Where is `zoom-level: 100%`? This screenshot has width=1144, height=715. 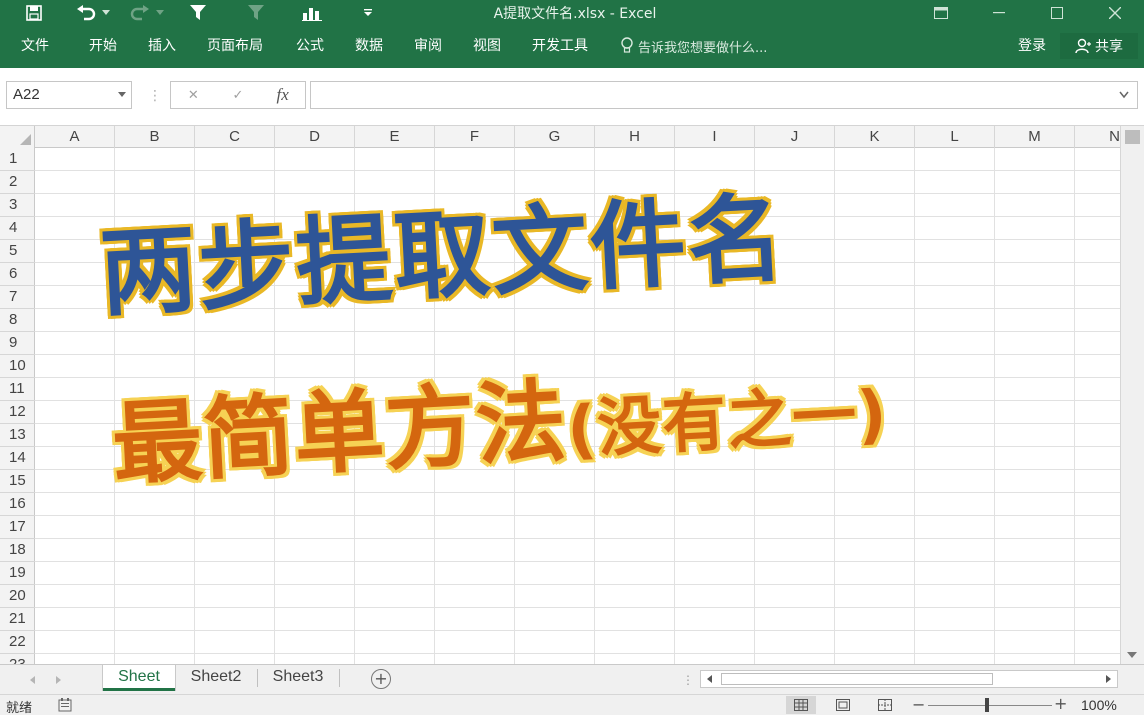 zoom-level: 100% is located at coordinates (1099, 705).